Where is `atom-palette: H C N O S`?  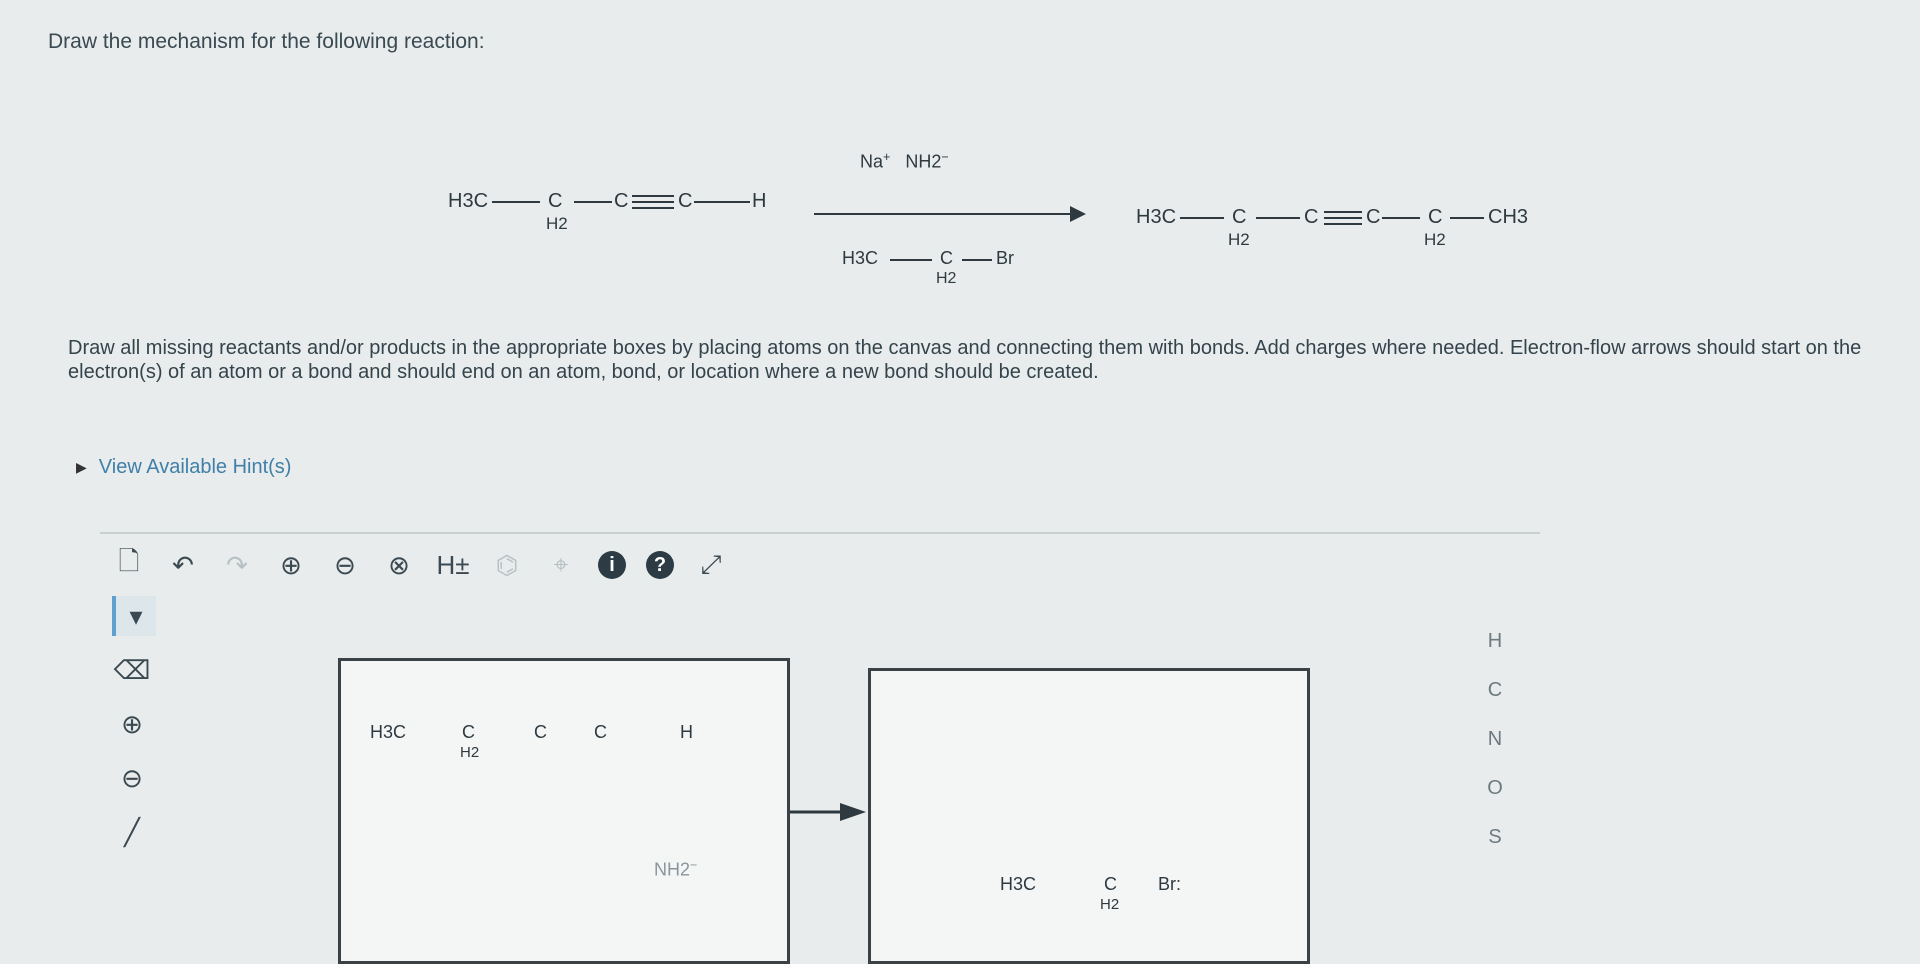
atom-palette: H C N O S is located at coordinates (1495, 739).